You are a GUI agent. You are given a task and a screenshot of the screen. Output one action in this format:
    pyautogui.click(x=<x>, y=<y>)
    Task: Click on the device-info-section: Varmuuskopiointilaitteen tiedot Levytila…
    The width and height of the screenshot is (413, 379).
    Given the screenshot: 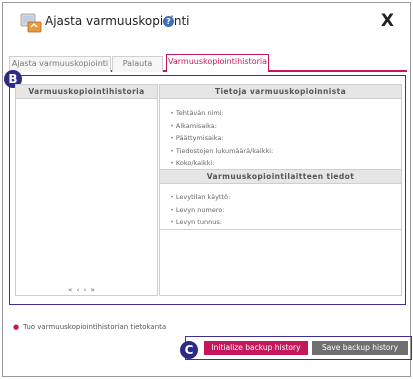 What is the action you would take?
    pyautogui.click(x=280, y=199)
    